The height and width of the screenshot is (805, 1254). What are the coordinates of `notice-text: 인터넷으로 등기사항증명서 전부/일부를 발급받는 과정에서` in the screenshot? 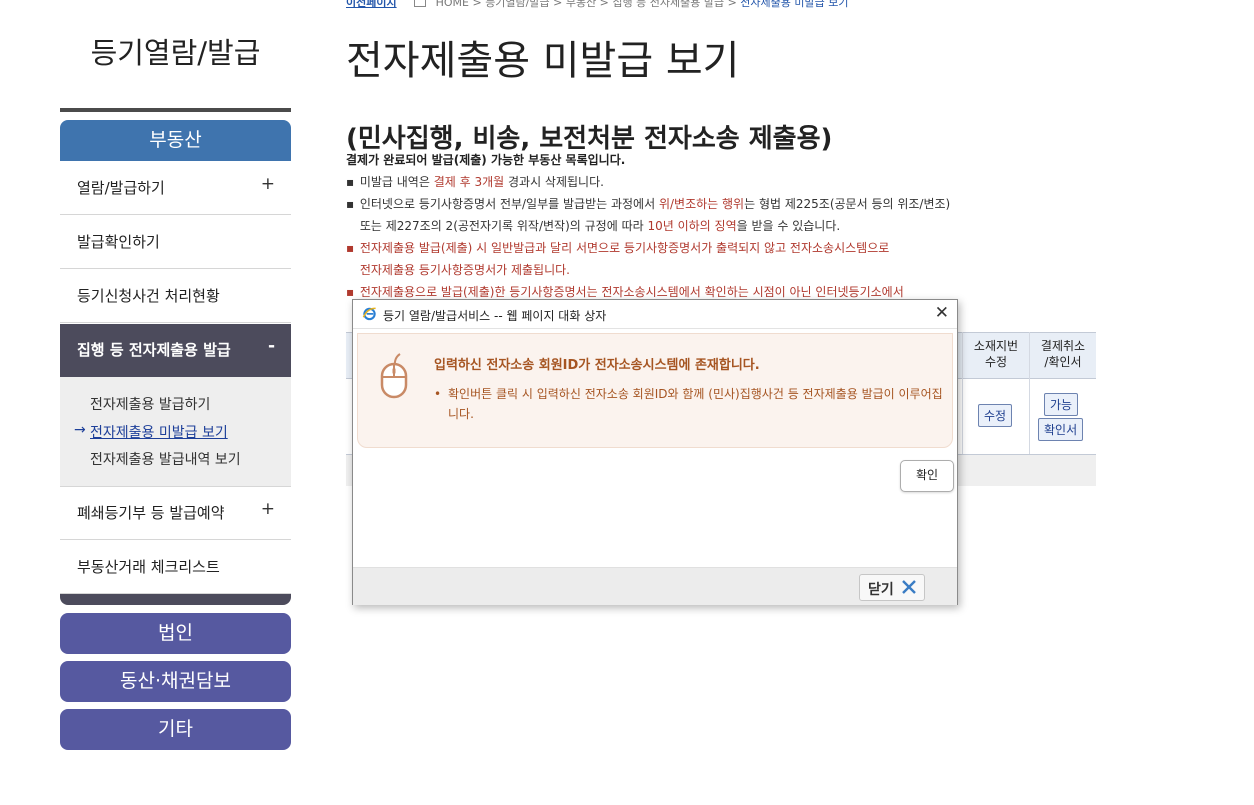 It's located at (509, 204).